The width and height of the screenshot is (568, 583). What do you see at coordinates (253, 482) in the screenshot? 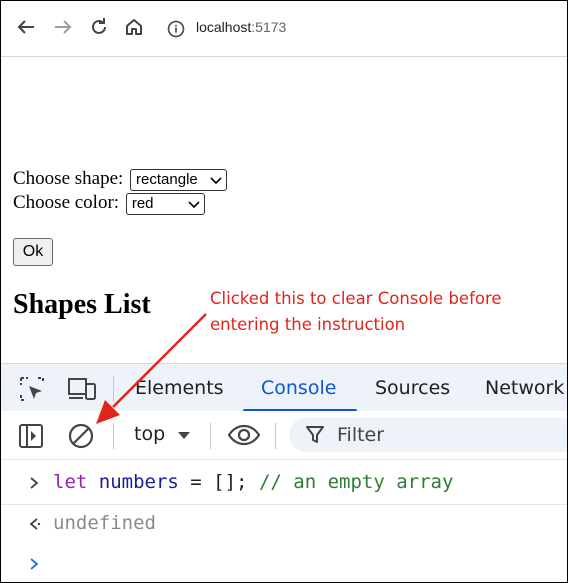
I see `console-input-code: let numbers = []; // an empty array` at bounding box center [253, 482].